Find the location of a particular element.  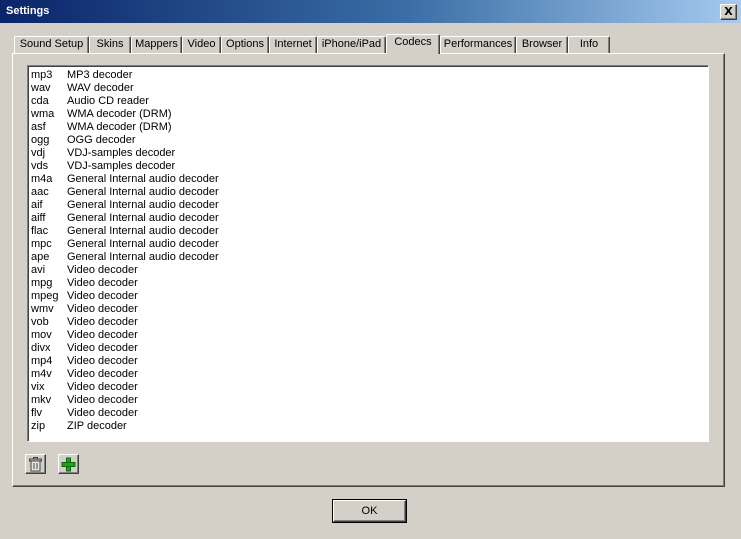

codec-row: ape General Internal audio decoder is located at coordinates (125, 257).